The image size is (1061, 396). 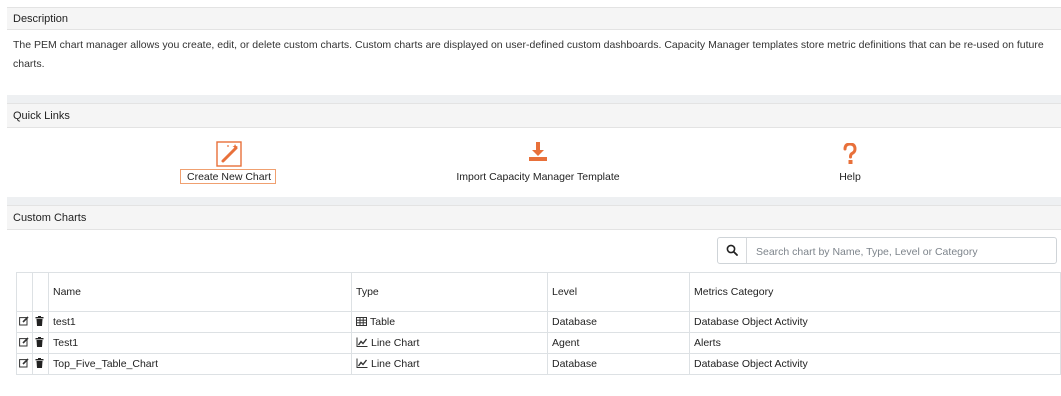 What do you see at coordinates (383, 322) in the screenshot?
I see `chart-type-label: Table` at bounding box center [383, 322].